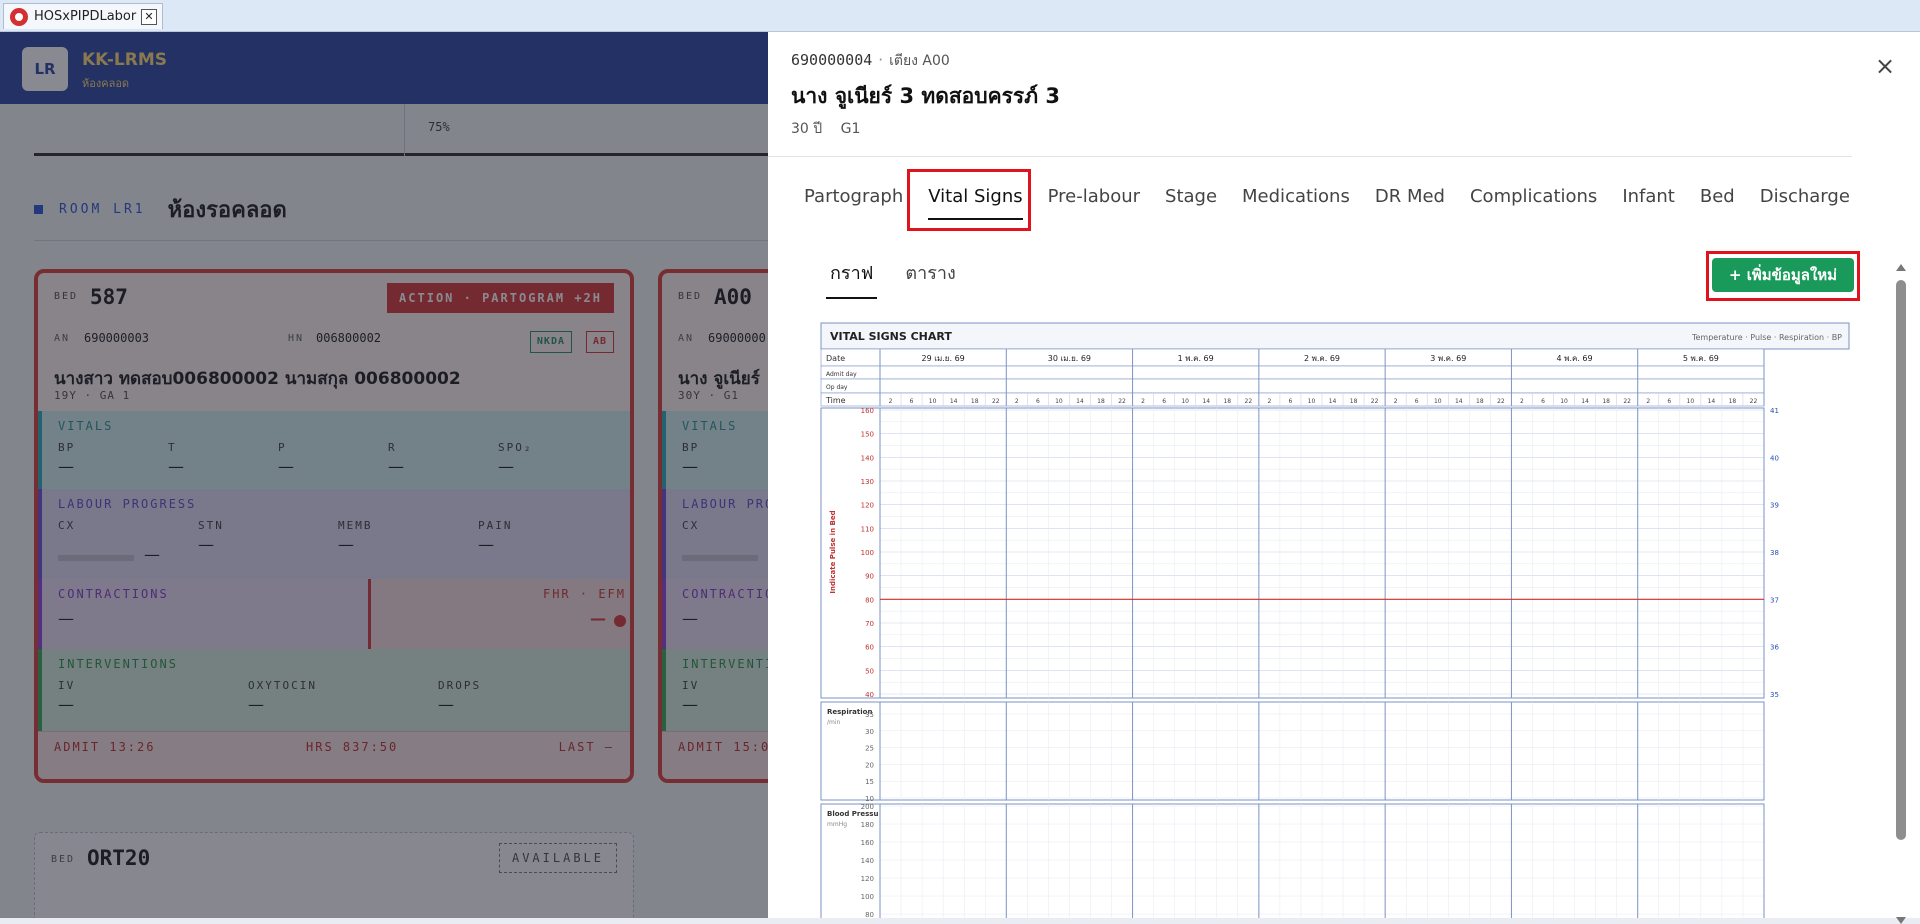  What do you see at coordinates (1292, 751) in the screenshot?
I see `respiration-panel` at bounding box center [1292, 751].